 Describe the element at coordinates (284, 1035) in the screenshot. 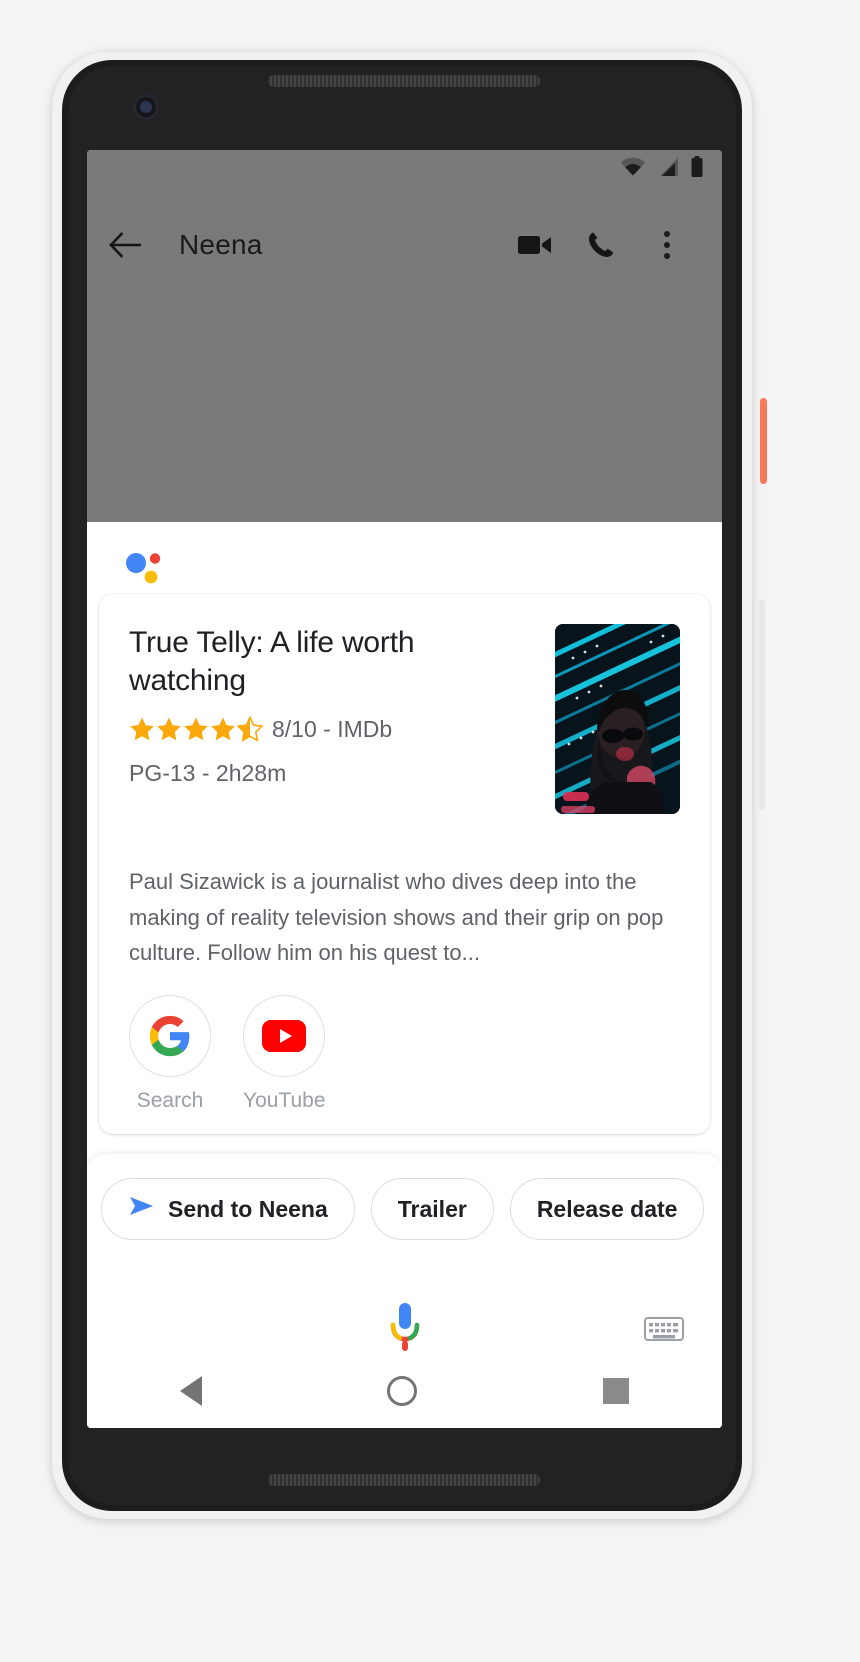

I see `youtube-icon` at that location.